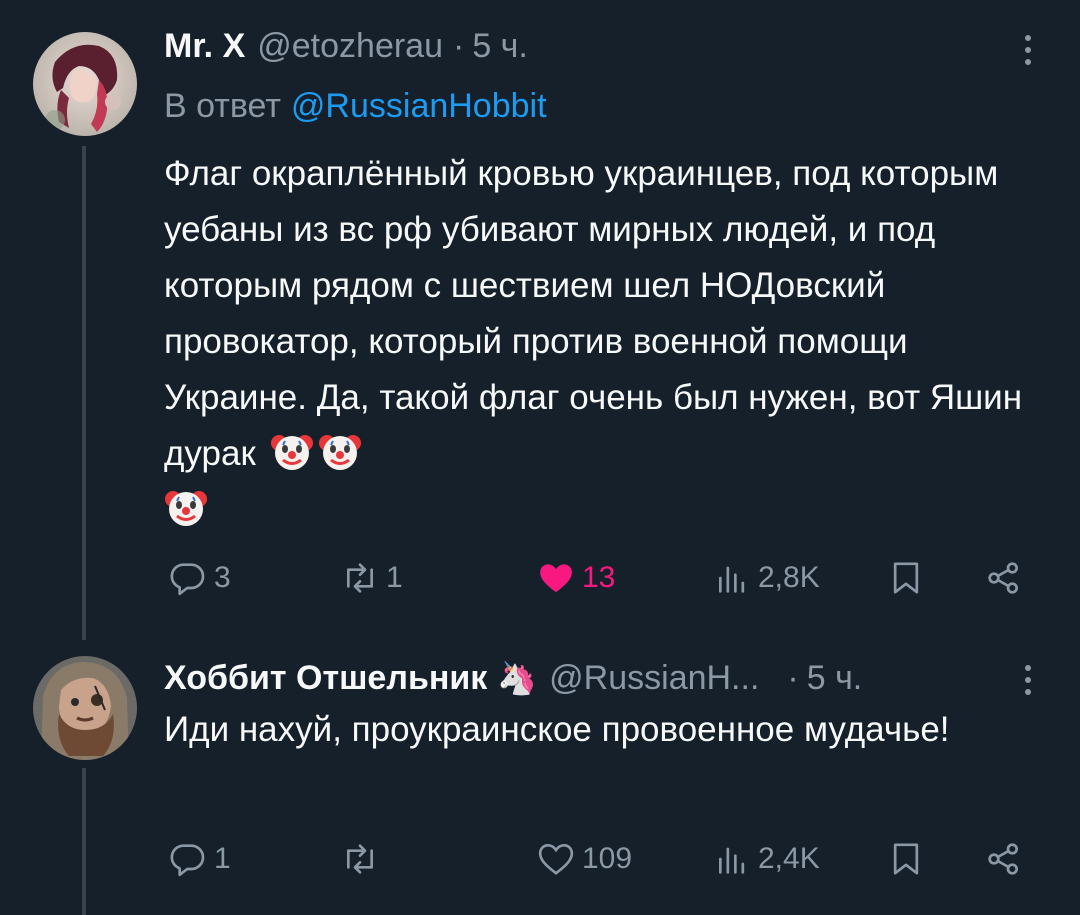 The image size is (1080, 915). I want to click on action-bar: 3 1 13 2,8K, so click(602, 578).